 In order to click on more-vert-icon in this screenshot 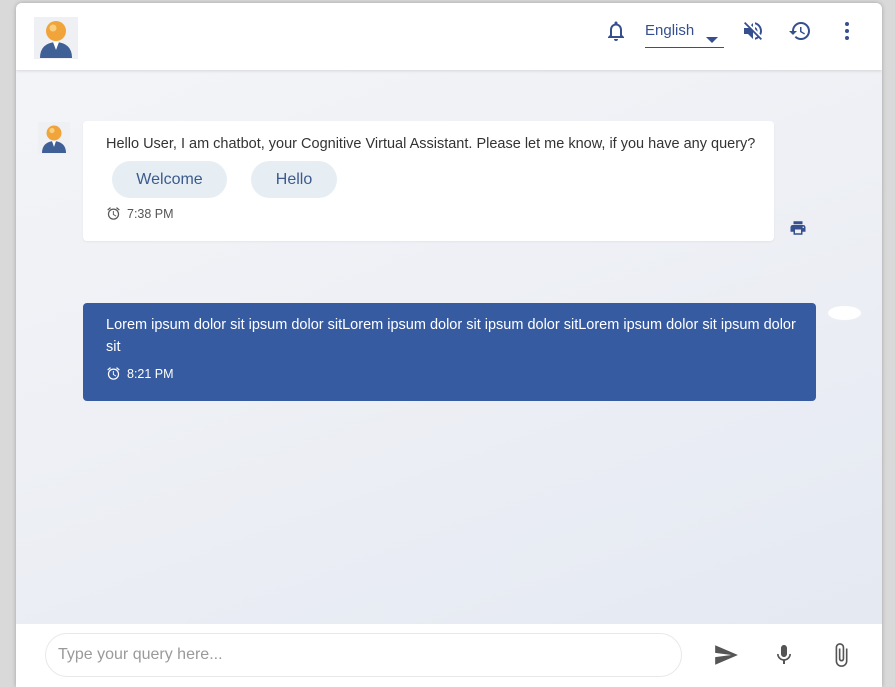, I will do `click(847, 31)`.